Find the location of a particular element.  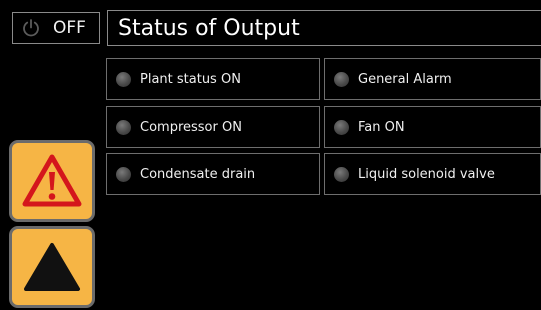

output-label: Liquid solenoid valve is located at coordinates (426, 174).